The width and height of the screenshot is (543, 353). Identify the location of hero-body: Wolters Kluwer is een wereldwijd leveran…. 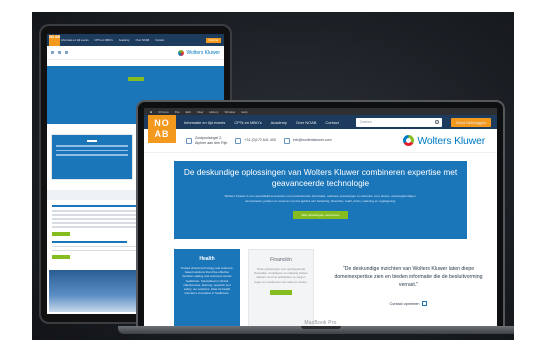
(320, 198).